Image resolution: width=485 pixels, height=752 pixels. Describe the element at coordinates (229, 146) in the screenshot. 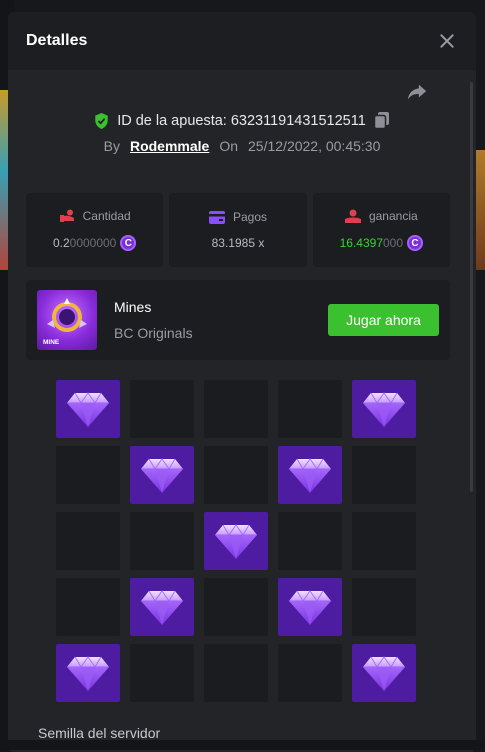

I see `on-label: On` at that location.